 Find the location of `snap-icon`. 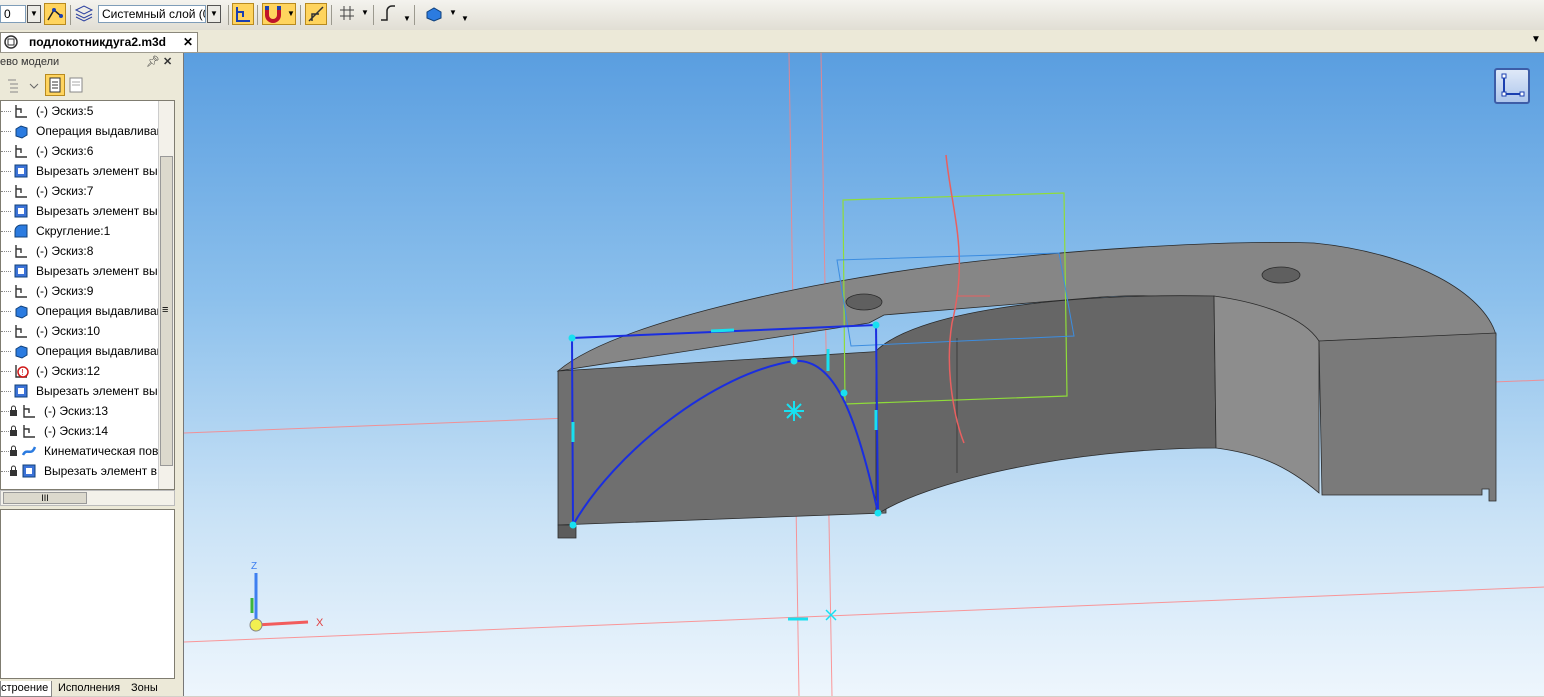

snap-icon is located at coordinates (55, 14).